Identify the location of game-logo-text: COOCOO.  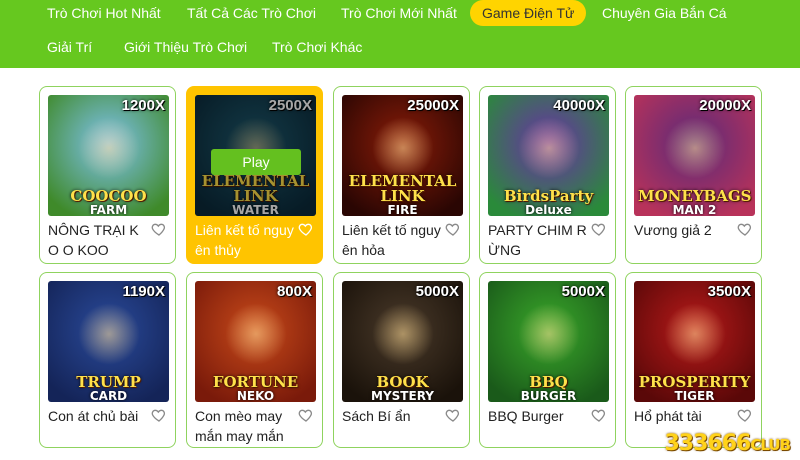
(108, 196).